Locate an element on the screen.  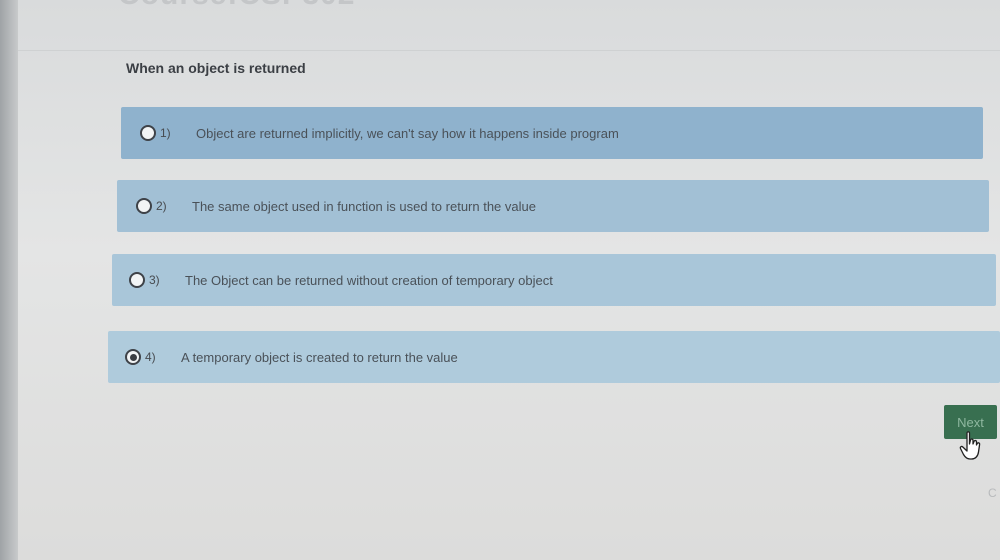
option-number-2: 2) is located at coordinates (161, 206).